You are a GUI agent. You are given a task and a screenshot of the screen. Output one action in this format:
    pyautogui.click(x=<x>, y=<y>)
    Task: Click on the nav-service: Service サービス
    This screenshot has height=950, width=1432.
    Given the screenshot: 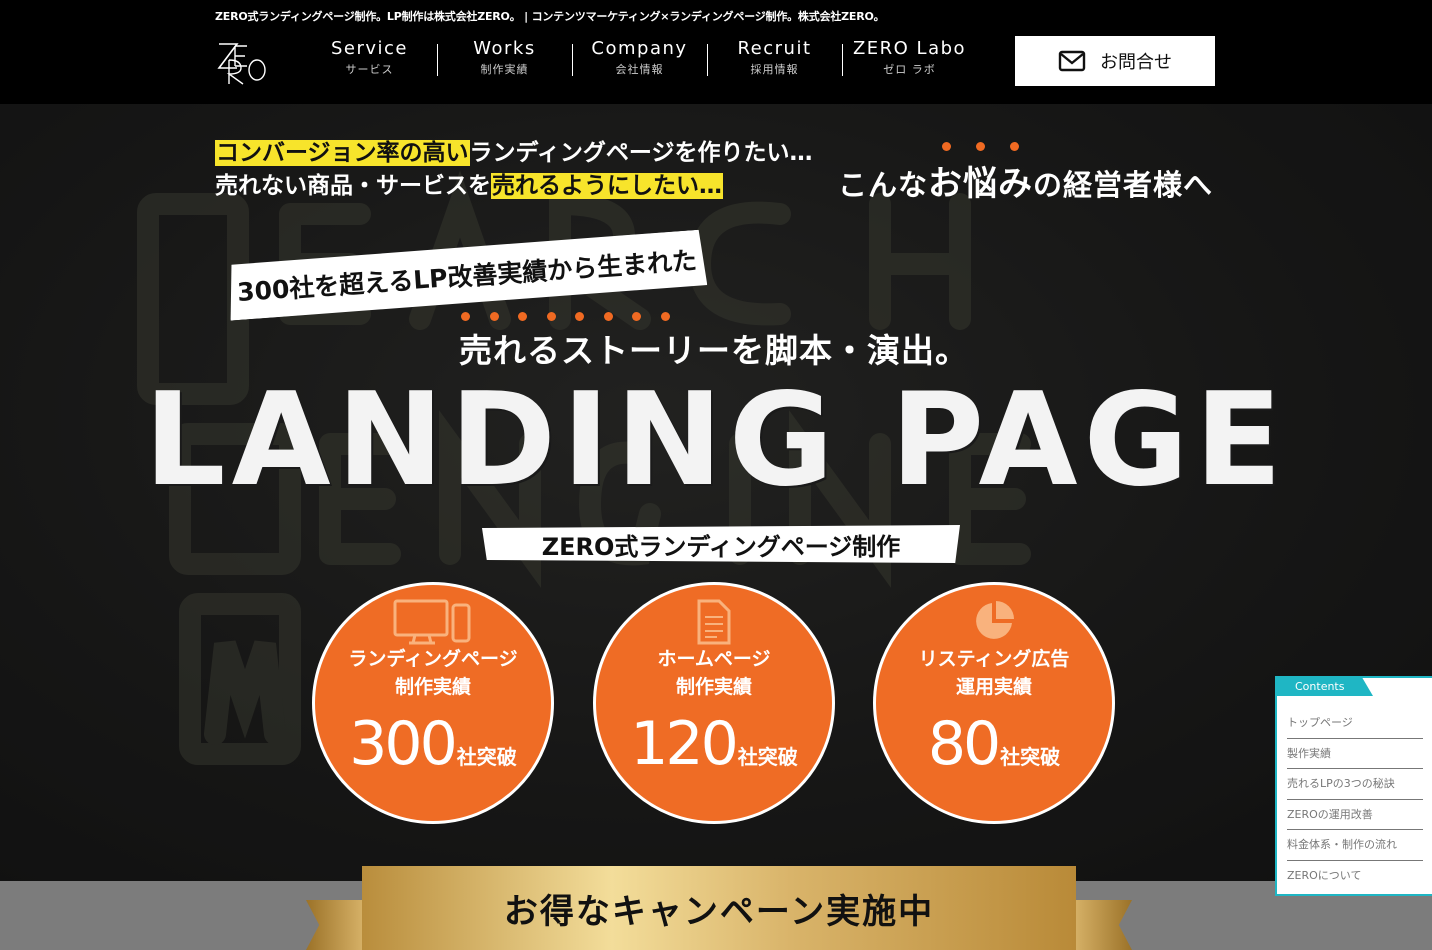 What is the action you would take?
    pyautogui.click(x=369, y=57)
    